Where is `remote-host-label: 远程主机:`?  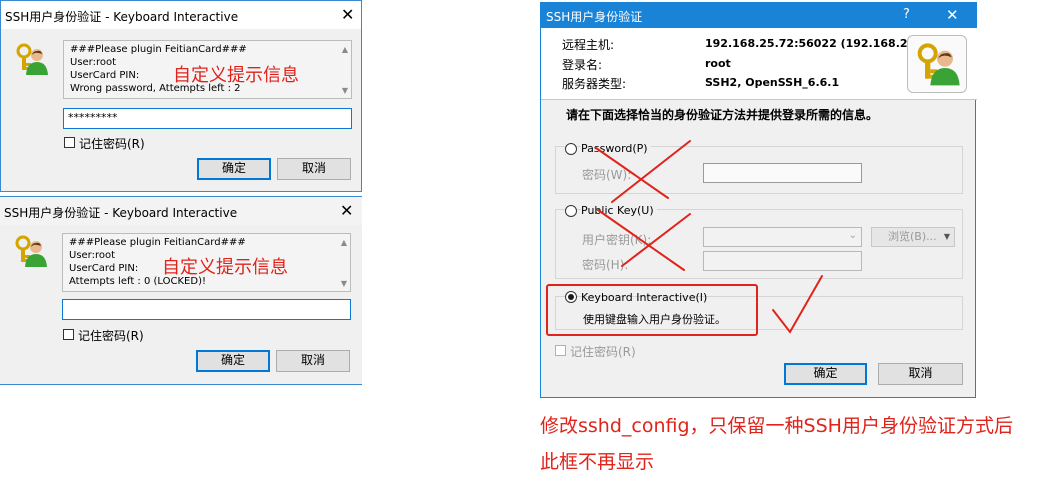
remote-host-label: 远程主机: is located at coordinates (588, 45).